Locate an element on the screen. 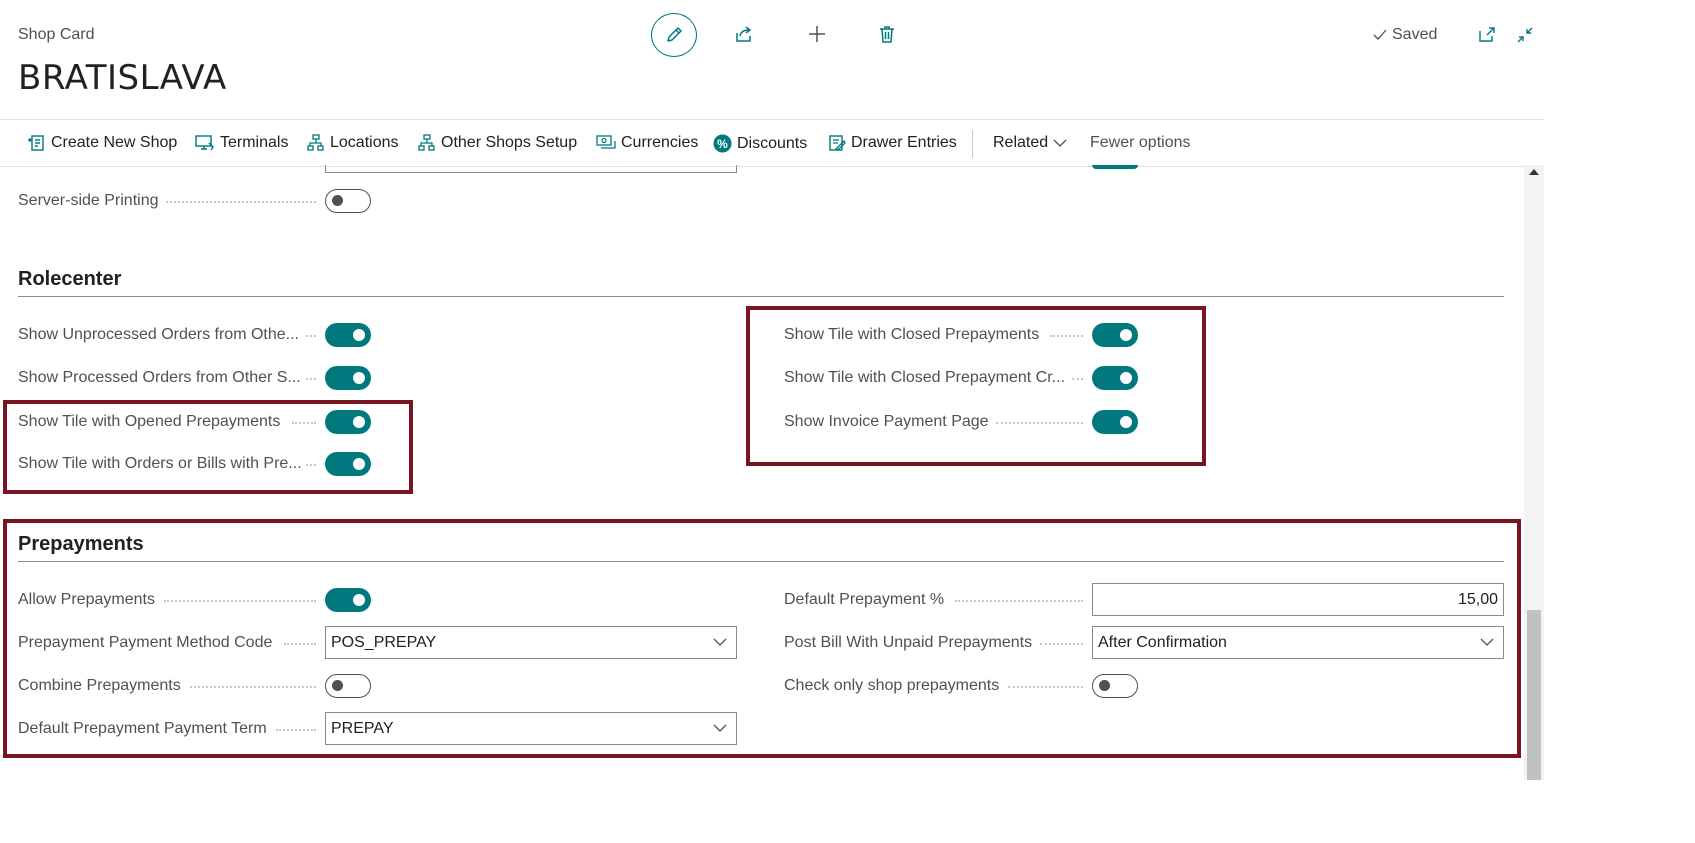 The height and width of the screenshot is (843, 1695). plus-icon is located at coordinates (817, 34).